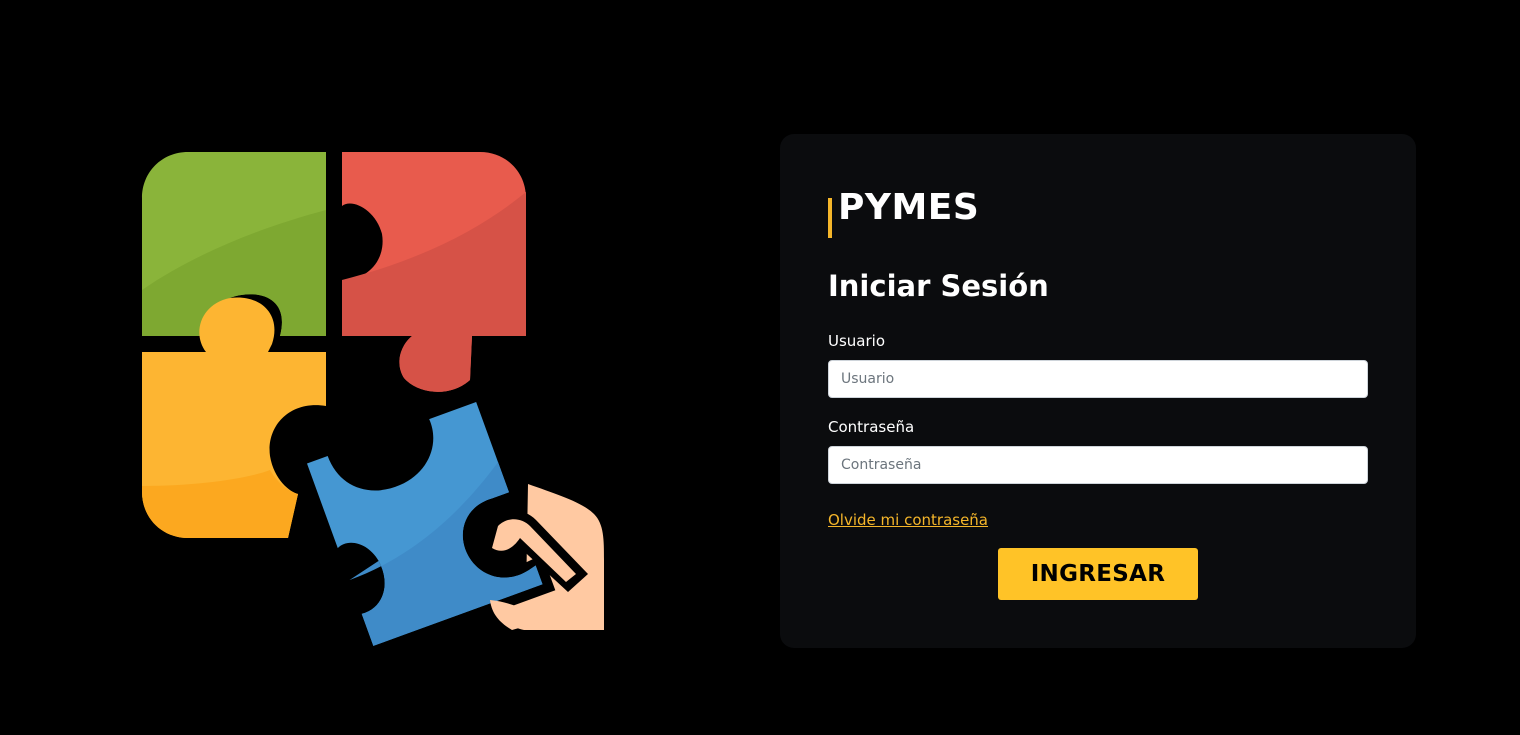 This screenshot has height=735, width=1520. Describe the element at coordinates (938, 286) in the screenshot. I see `page-title: Iniciar Sesión` at that location.